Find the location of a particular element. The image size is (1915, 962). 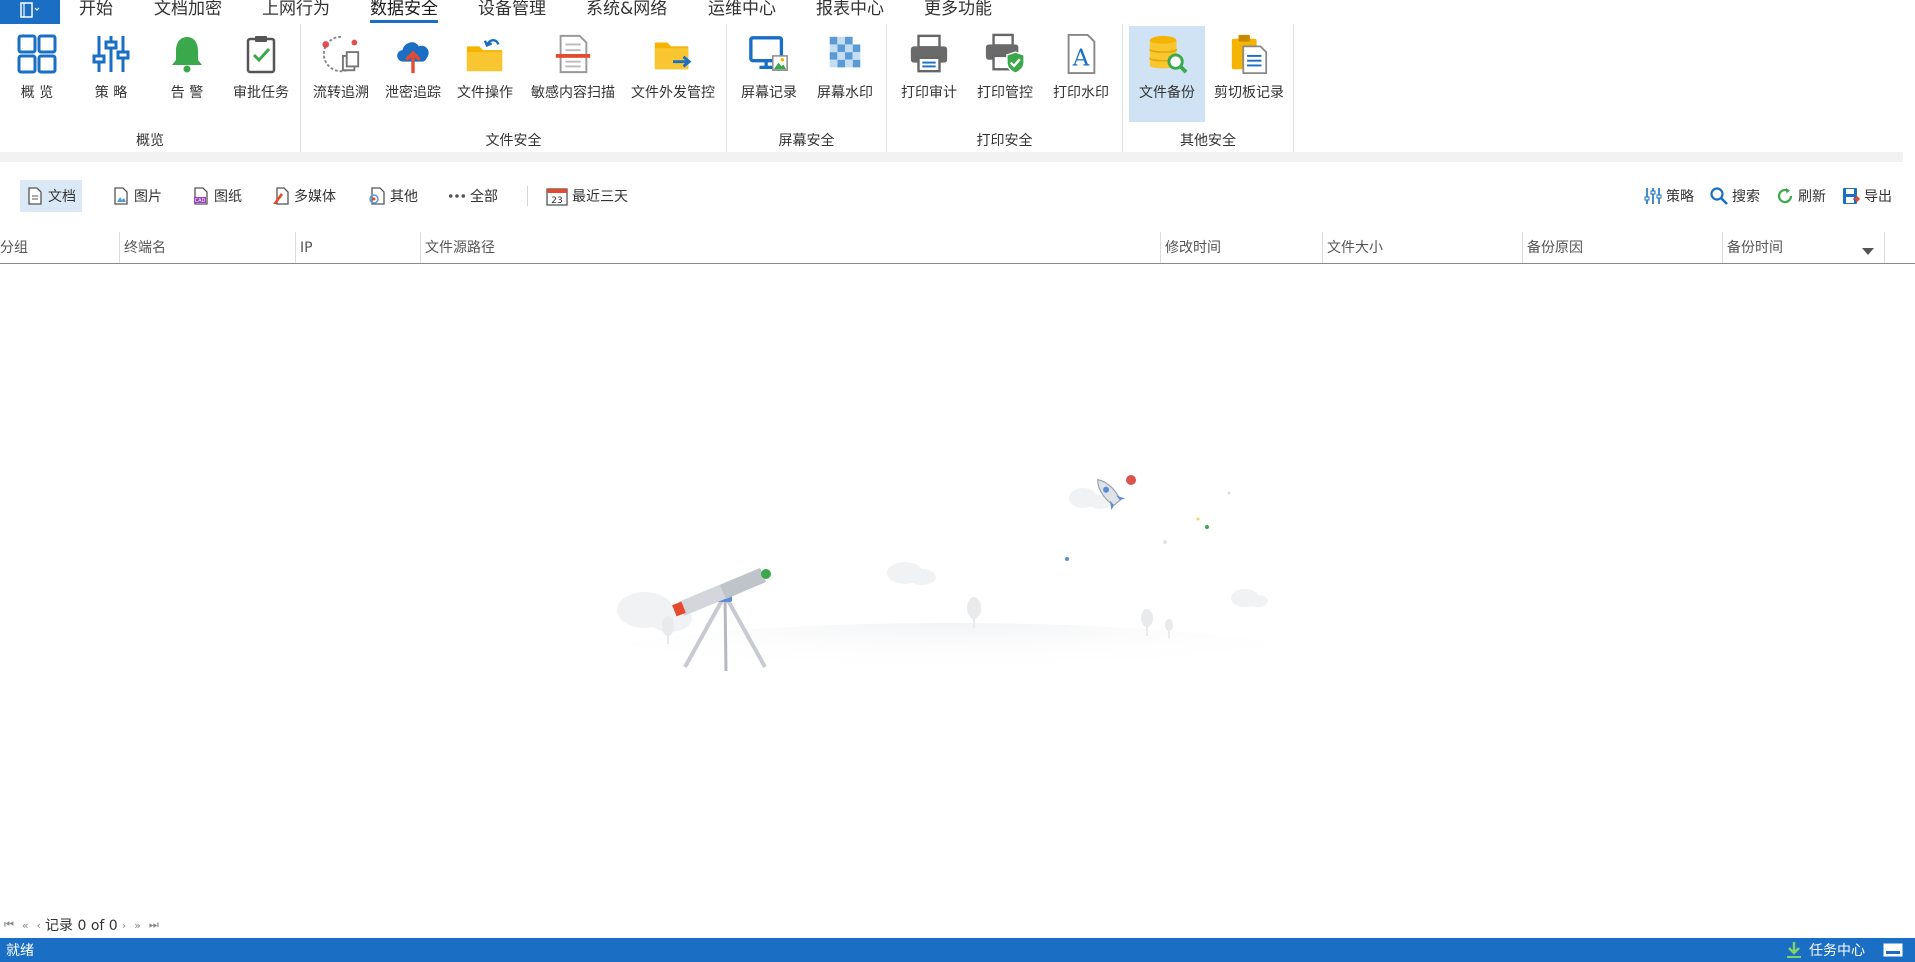

filter-other: 其他 is located at coordinates (393, 196).